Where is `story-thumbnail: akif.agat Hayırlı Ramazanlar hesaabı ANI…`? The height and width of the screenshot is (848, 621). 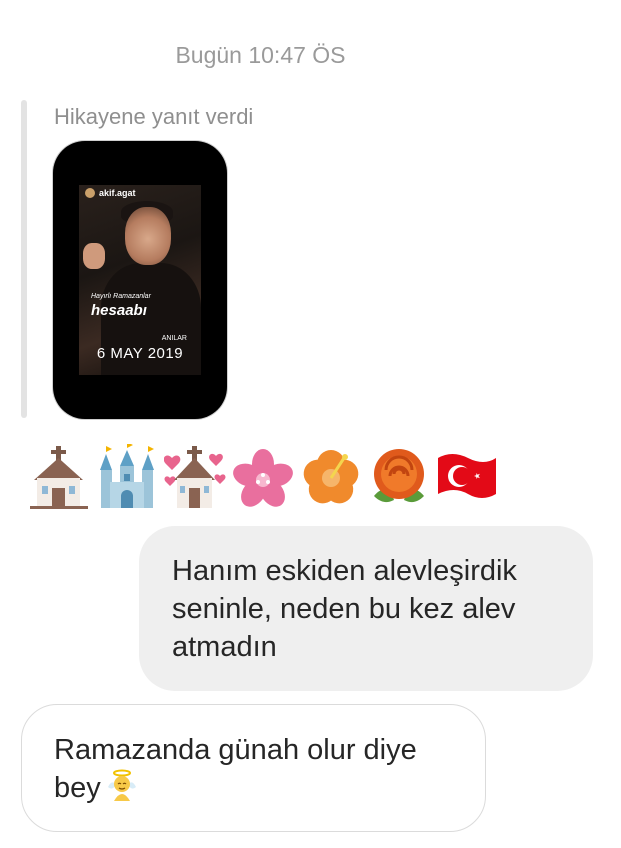
story-thumbnail: akif.agat Hayırlı Ramazanlar hesaabı ANI… is located at coordinates (140, 280).